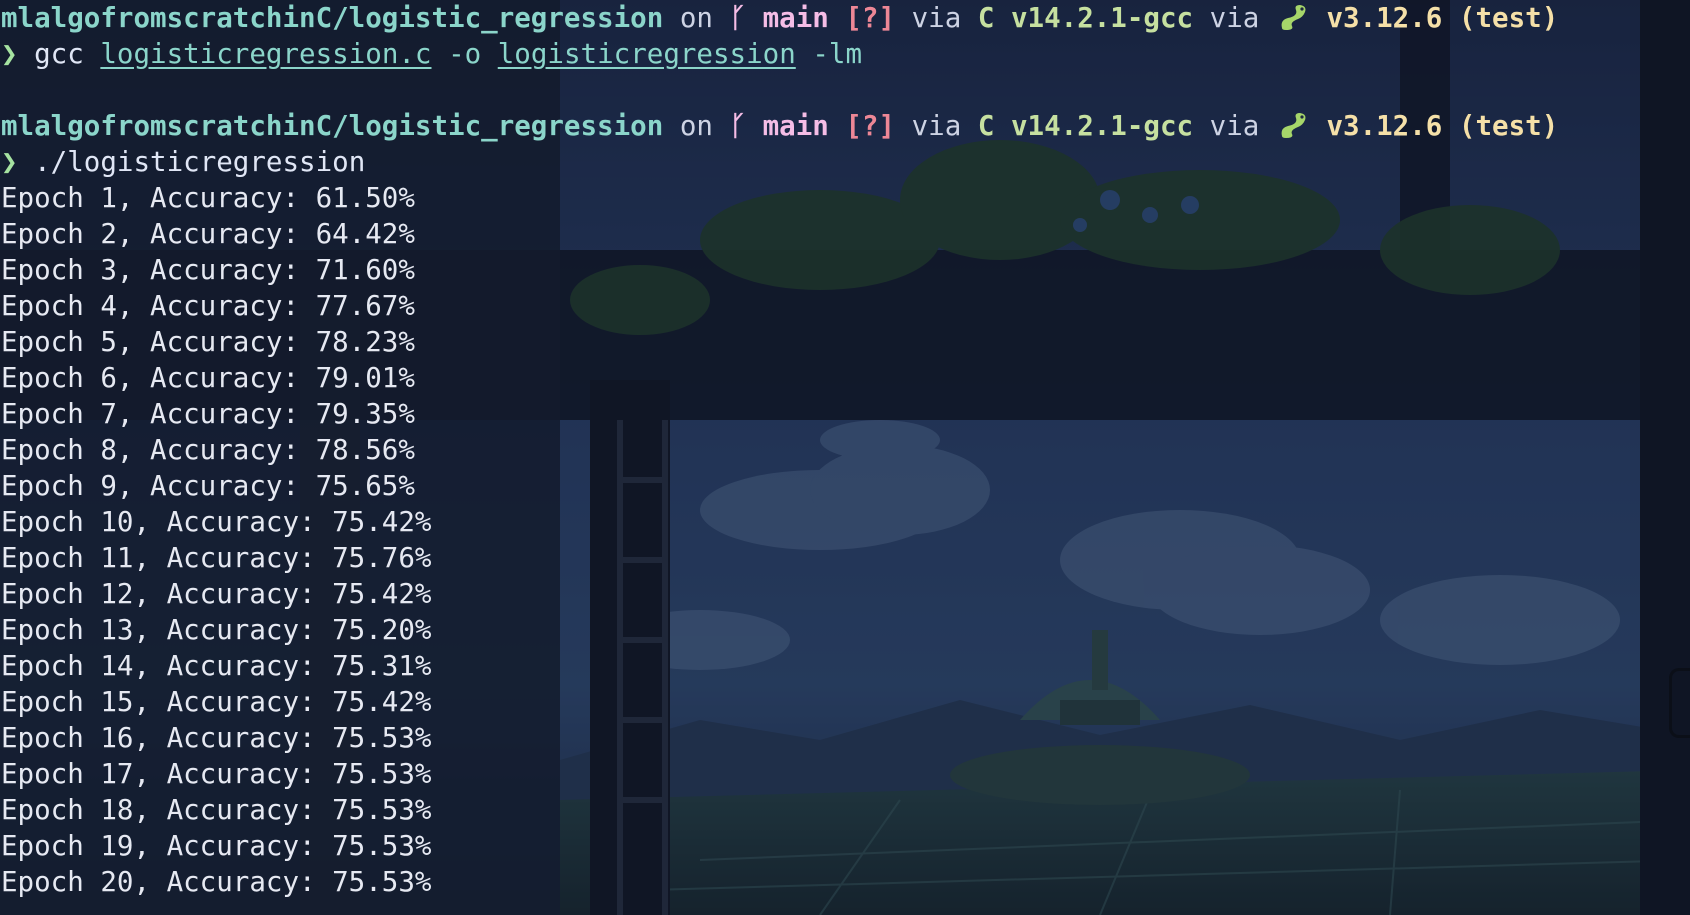 This screenshot has width=1690, height=915. Describe the element at coordinates (208, 378) in the screenshot. I see `output-line: Epoch 6, Accuracy: 79.01%` at that location.